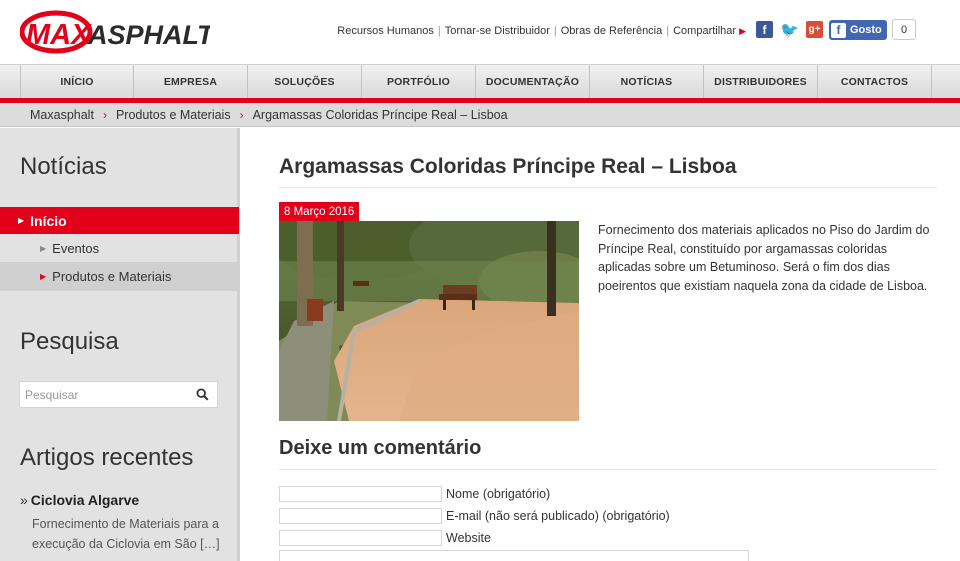  Describe the element at coordinates (173, 115) in the screenshot. I see `breadcrumb-category: Produtos e Materiais` at that location.